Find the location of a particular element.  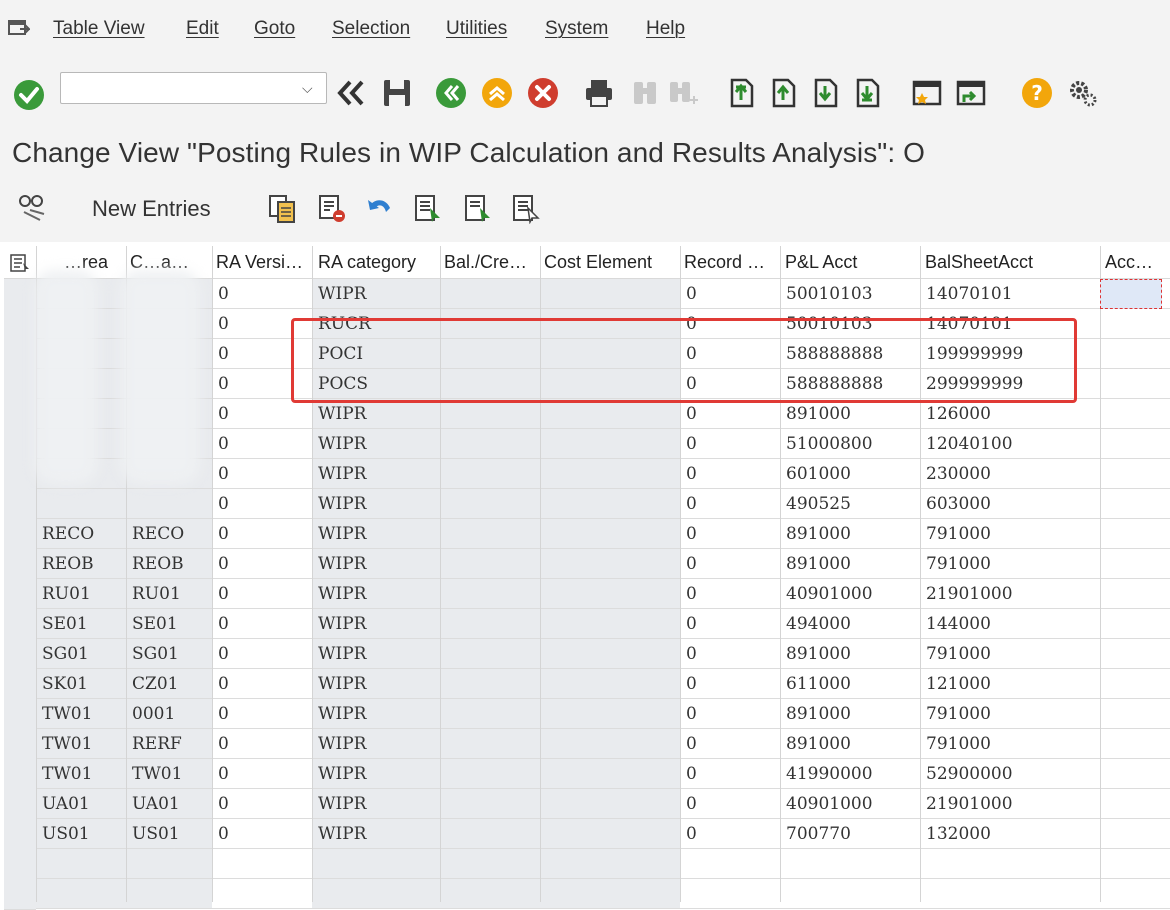

col-header-ra-category: RA category is located at coordinates (380, 262).